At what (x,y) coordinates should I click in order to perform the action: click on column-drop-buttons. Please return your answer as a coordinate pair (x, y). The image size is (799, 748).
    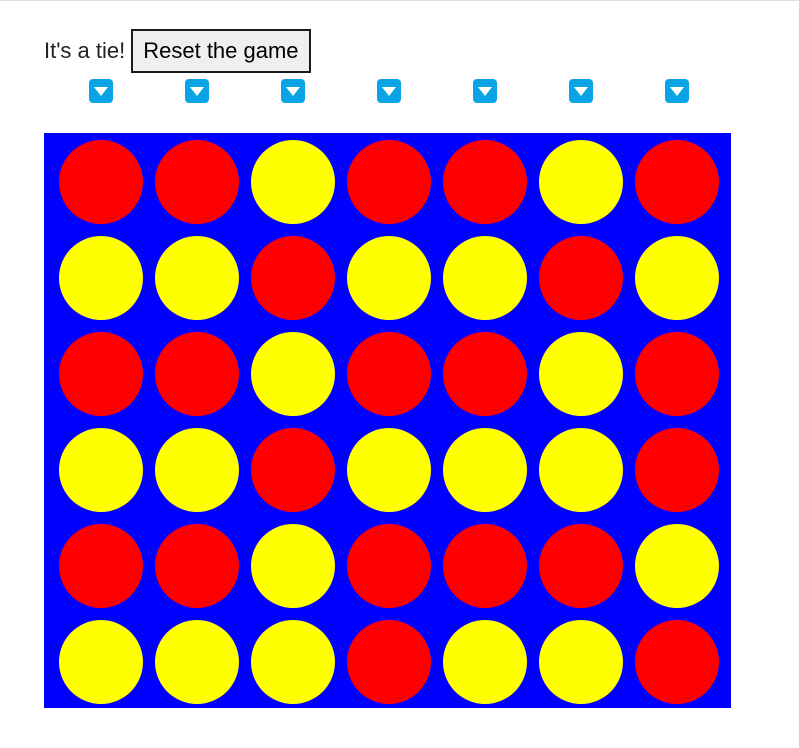
    Looking at the image, I should click on (399, 91).